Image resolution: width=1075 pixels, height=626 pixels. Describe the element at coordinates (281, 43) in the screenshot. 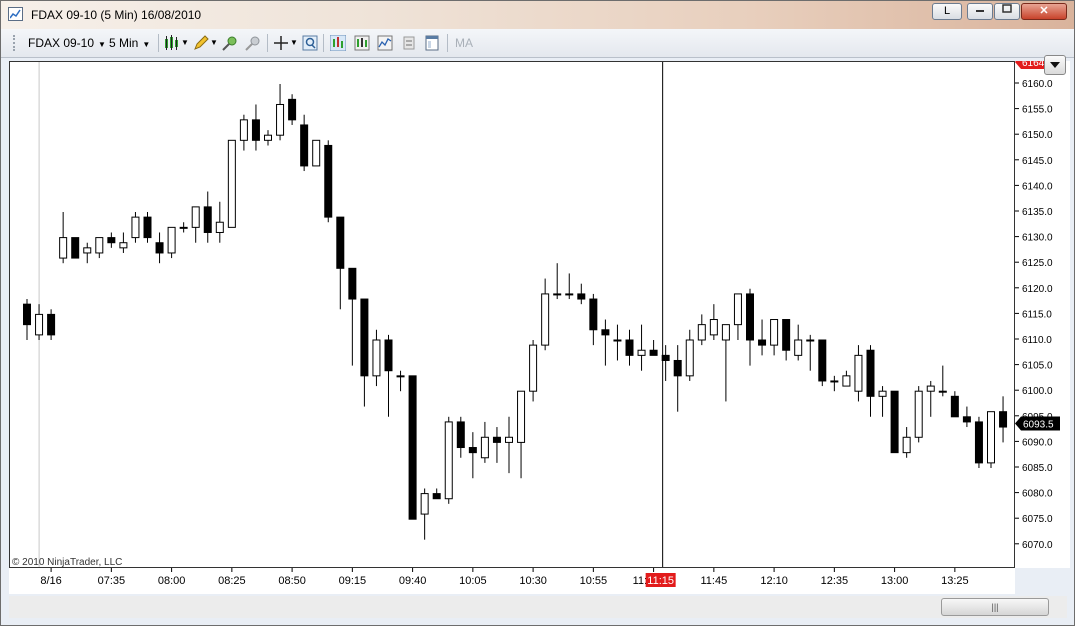

I see `crosshair-icon` at that location.